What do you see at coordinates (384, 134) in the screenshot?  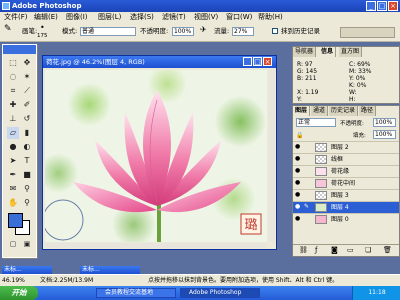 I see `fill-field: 100%` at bounding box center [384, 134].